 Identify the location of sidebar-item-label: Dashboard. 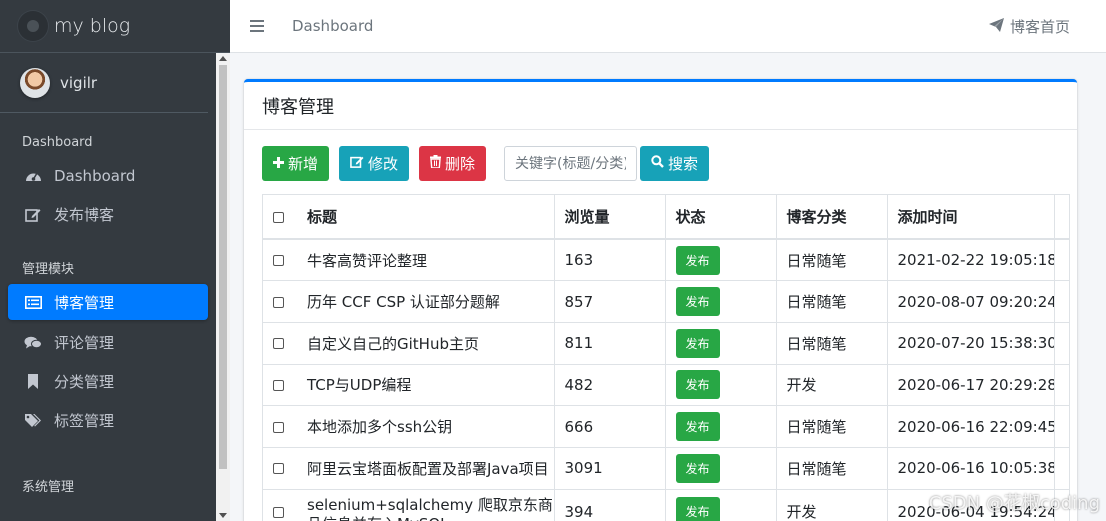
(95, 175).